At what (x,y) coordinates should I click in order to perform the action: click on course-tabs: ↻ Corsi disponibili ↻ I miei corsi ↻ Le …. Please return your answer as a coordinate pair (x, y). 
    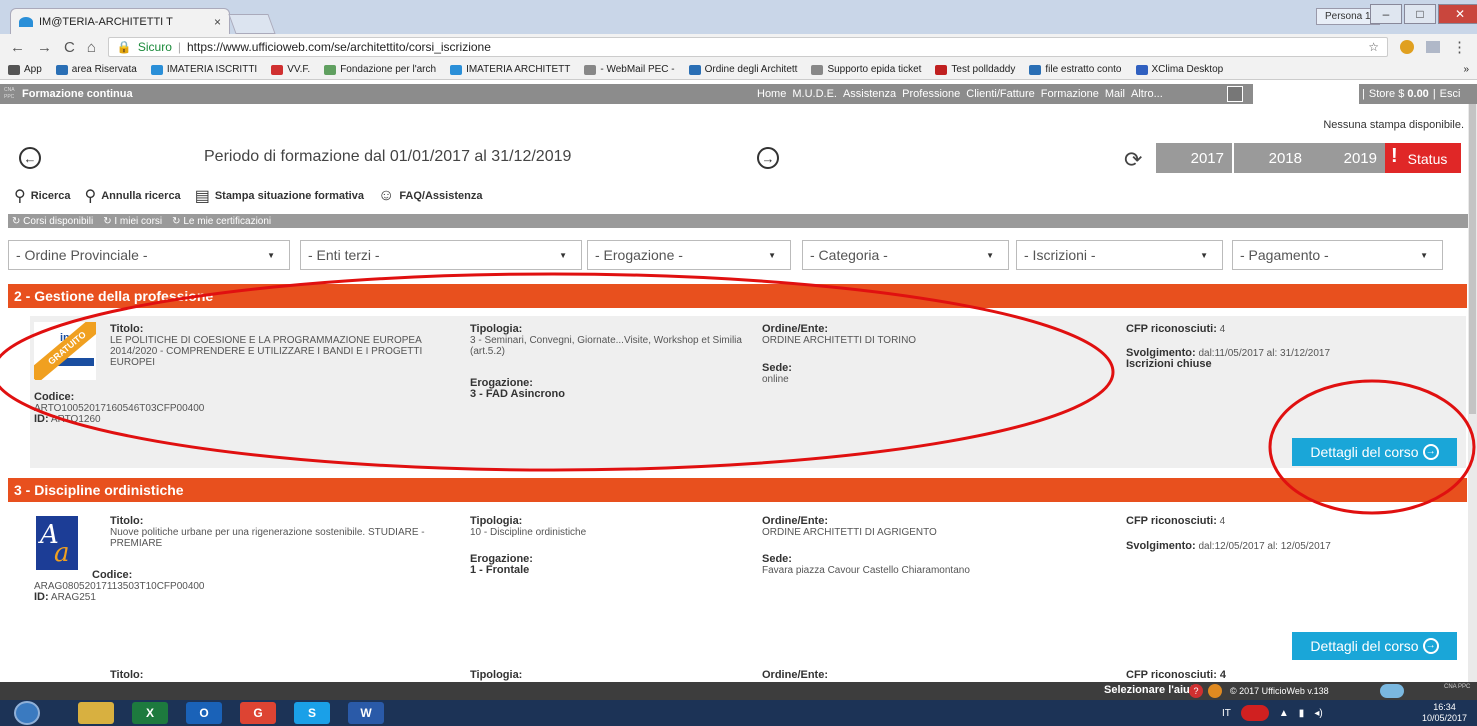
    Looking at the image, I should click on (739, 221).